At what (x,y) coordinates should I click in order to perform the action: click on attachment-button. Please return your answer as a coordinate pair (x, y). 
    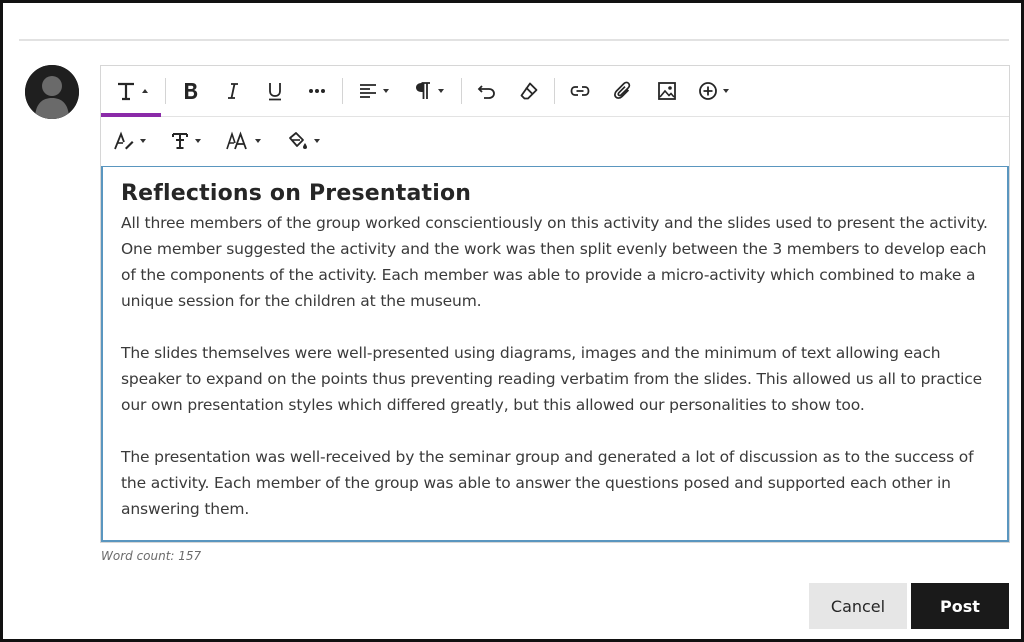
    Looking at the image, I should click on (623, 91).